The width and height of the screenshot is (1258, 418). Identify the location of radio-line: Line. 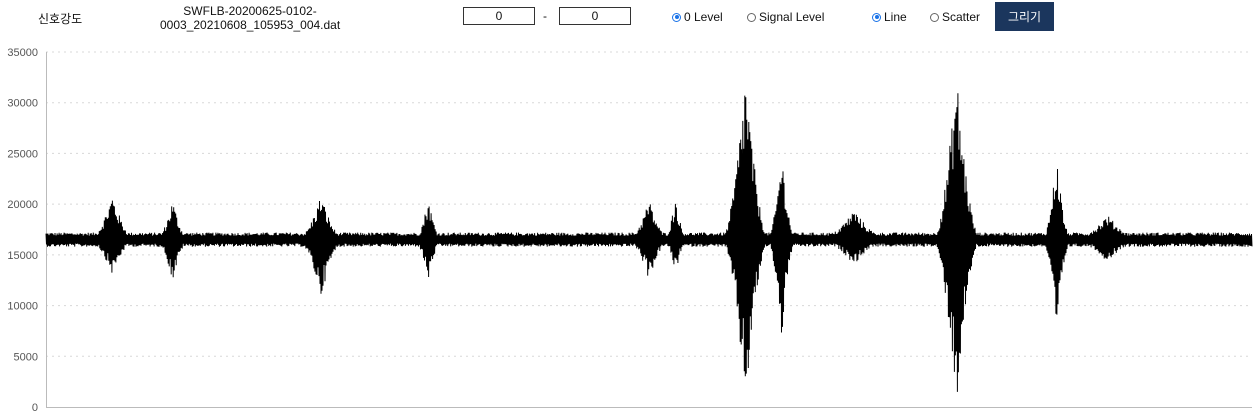
(889, 17).